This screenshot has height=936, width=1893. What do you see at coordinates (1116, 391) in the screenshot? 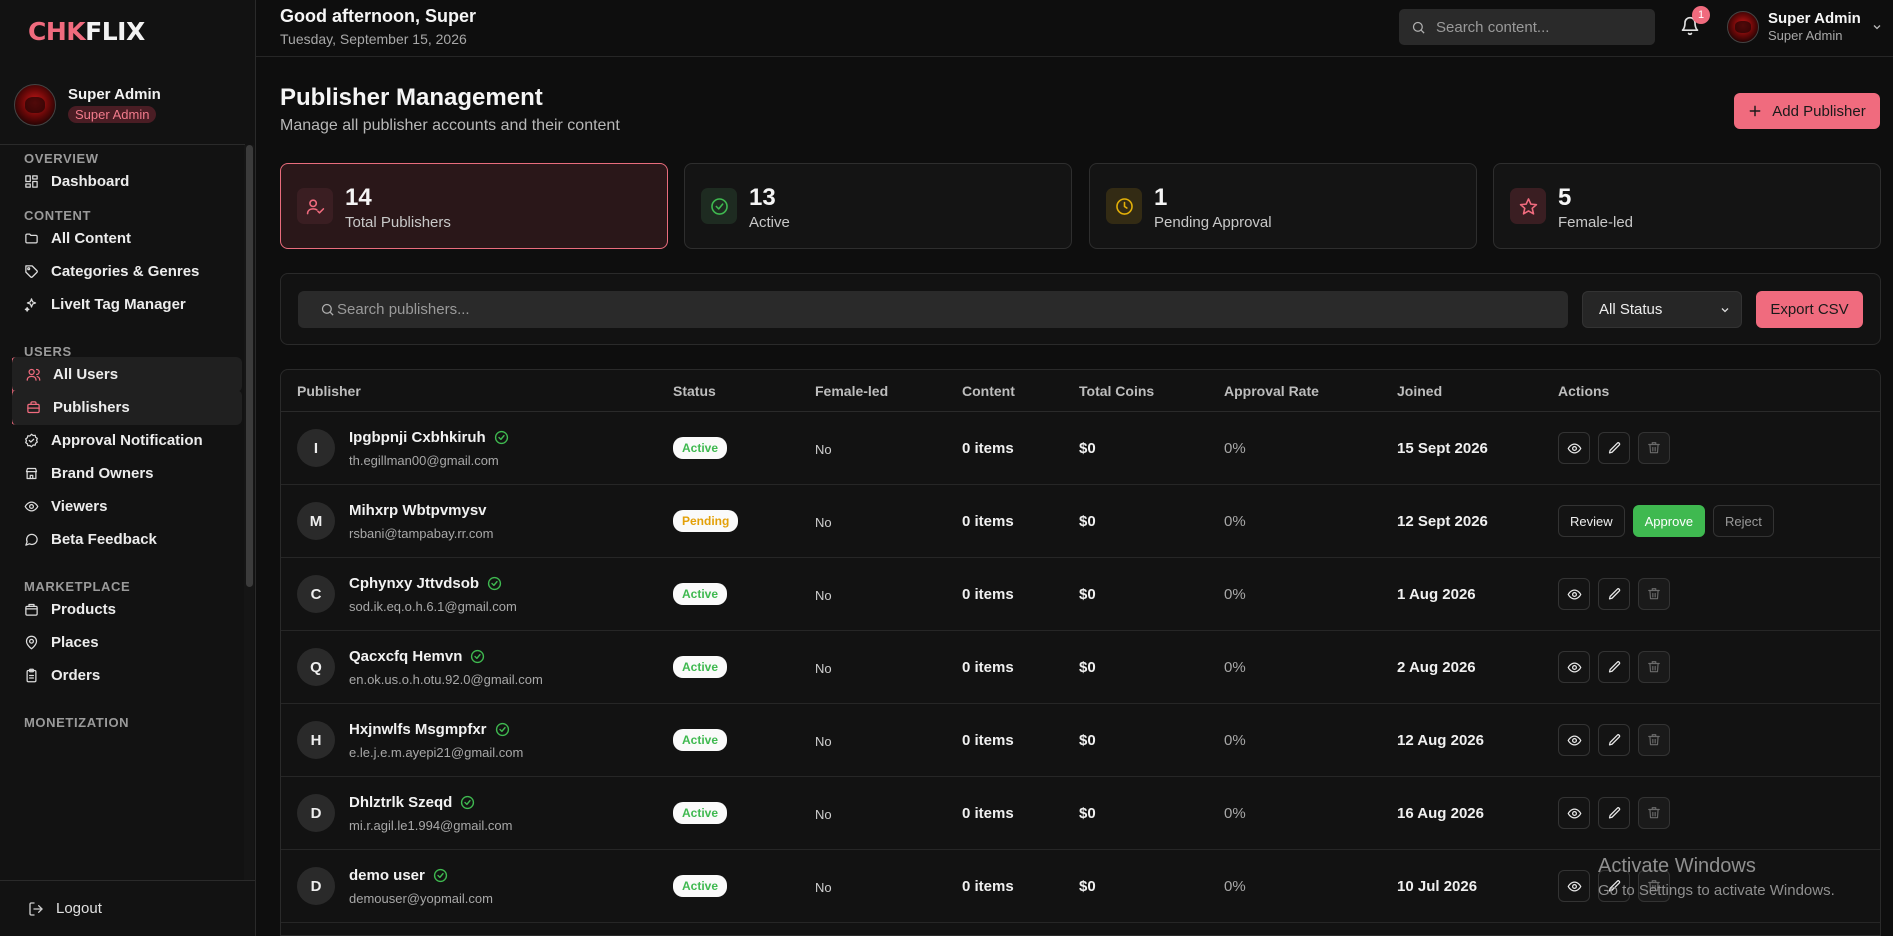
I see `column-header-total-coins: Total Coins` at bounding box center [1116, 391].